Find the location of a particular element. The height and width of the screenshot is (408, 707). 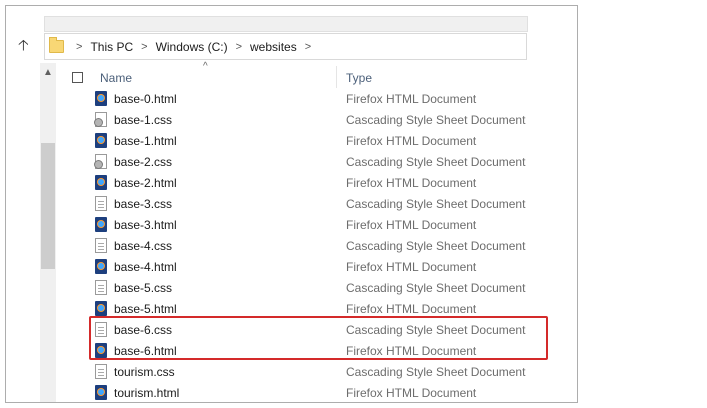

file-row: base-4.html Firefox HTML Document is located at coordinates (291, 266).